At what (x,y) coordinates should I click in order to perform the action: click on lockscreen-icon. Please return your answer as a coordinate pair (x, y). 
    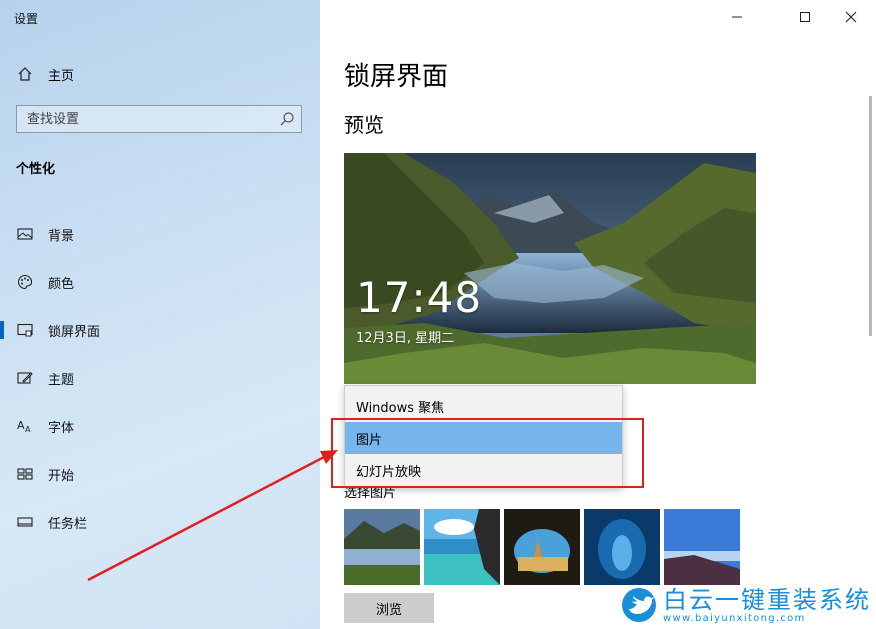
    Looking at the image, I should click on (25, 330).